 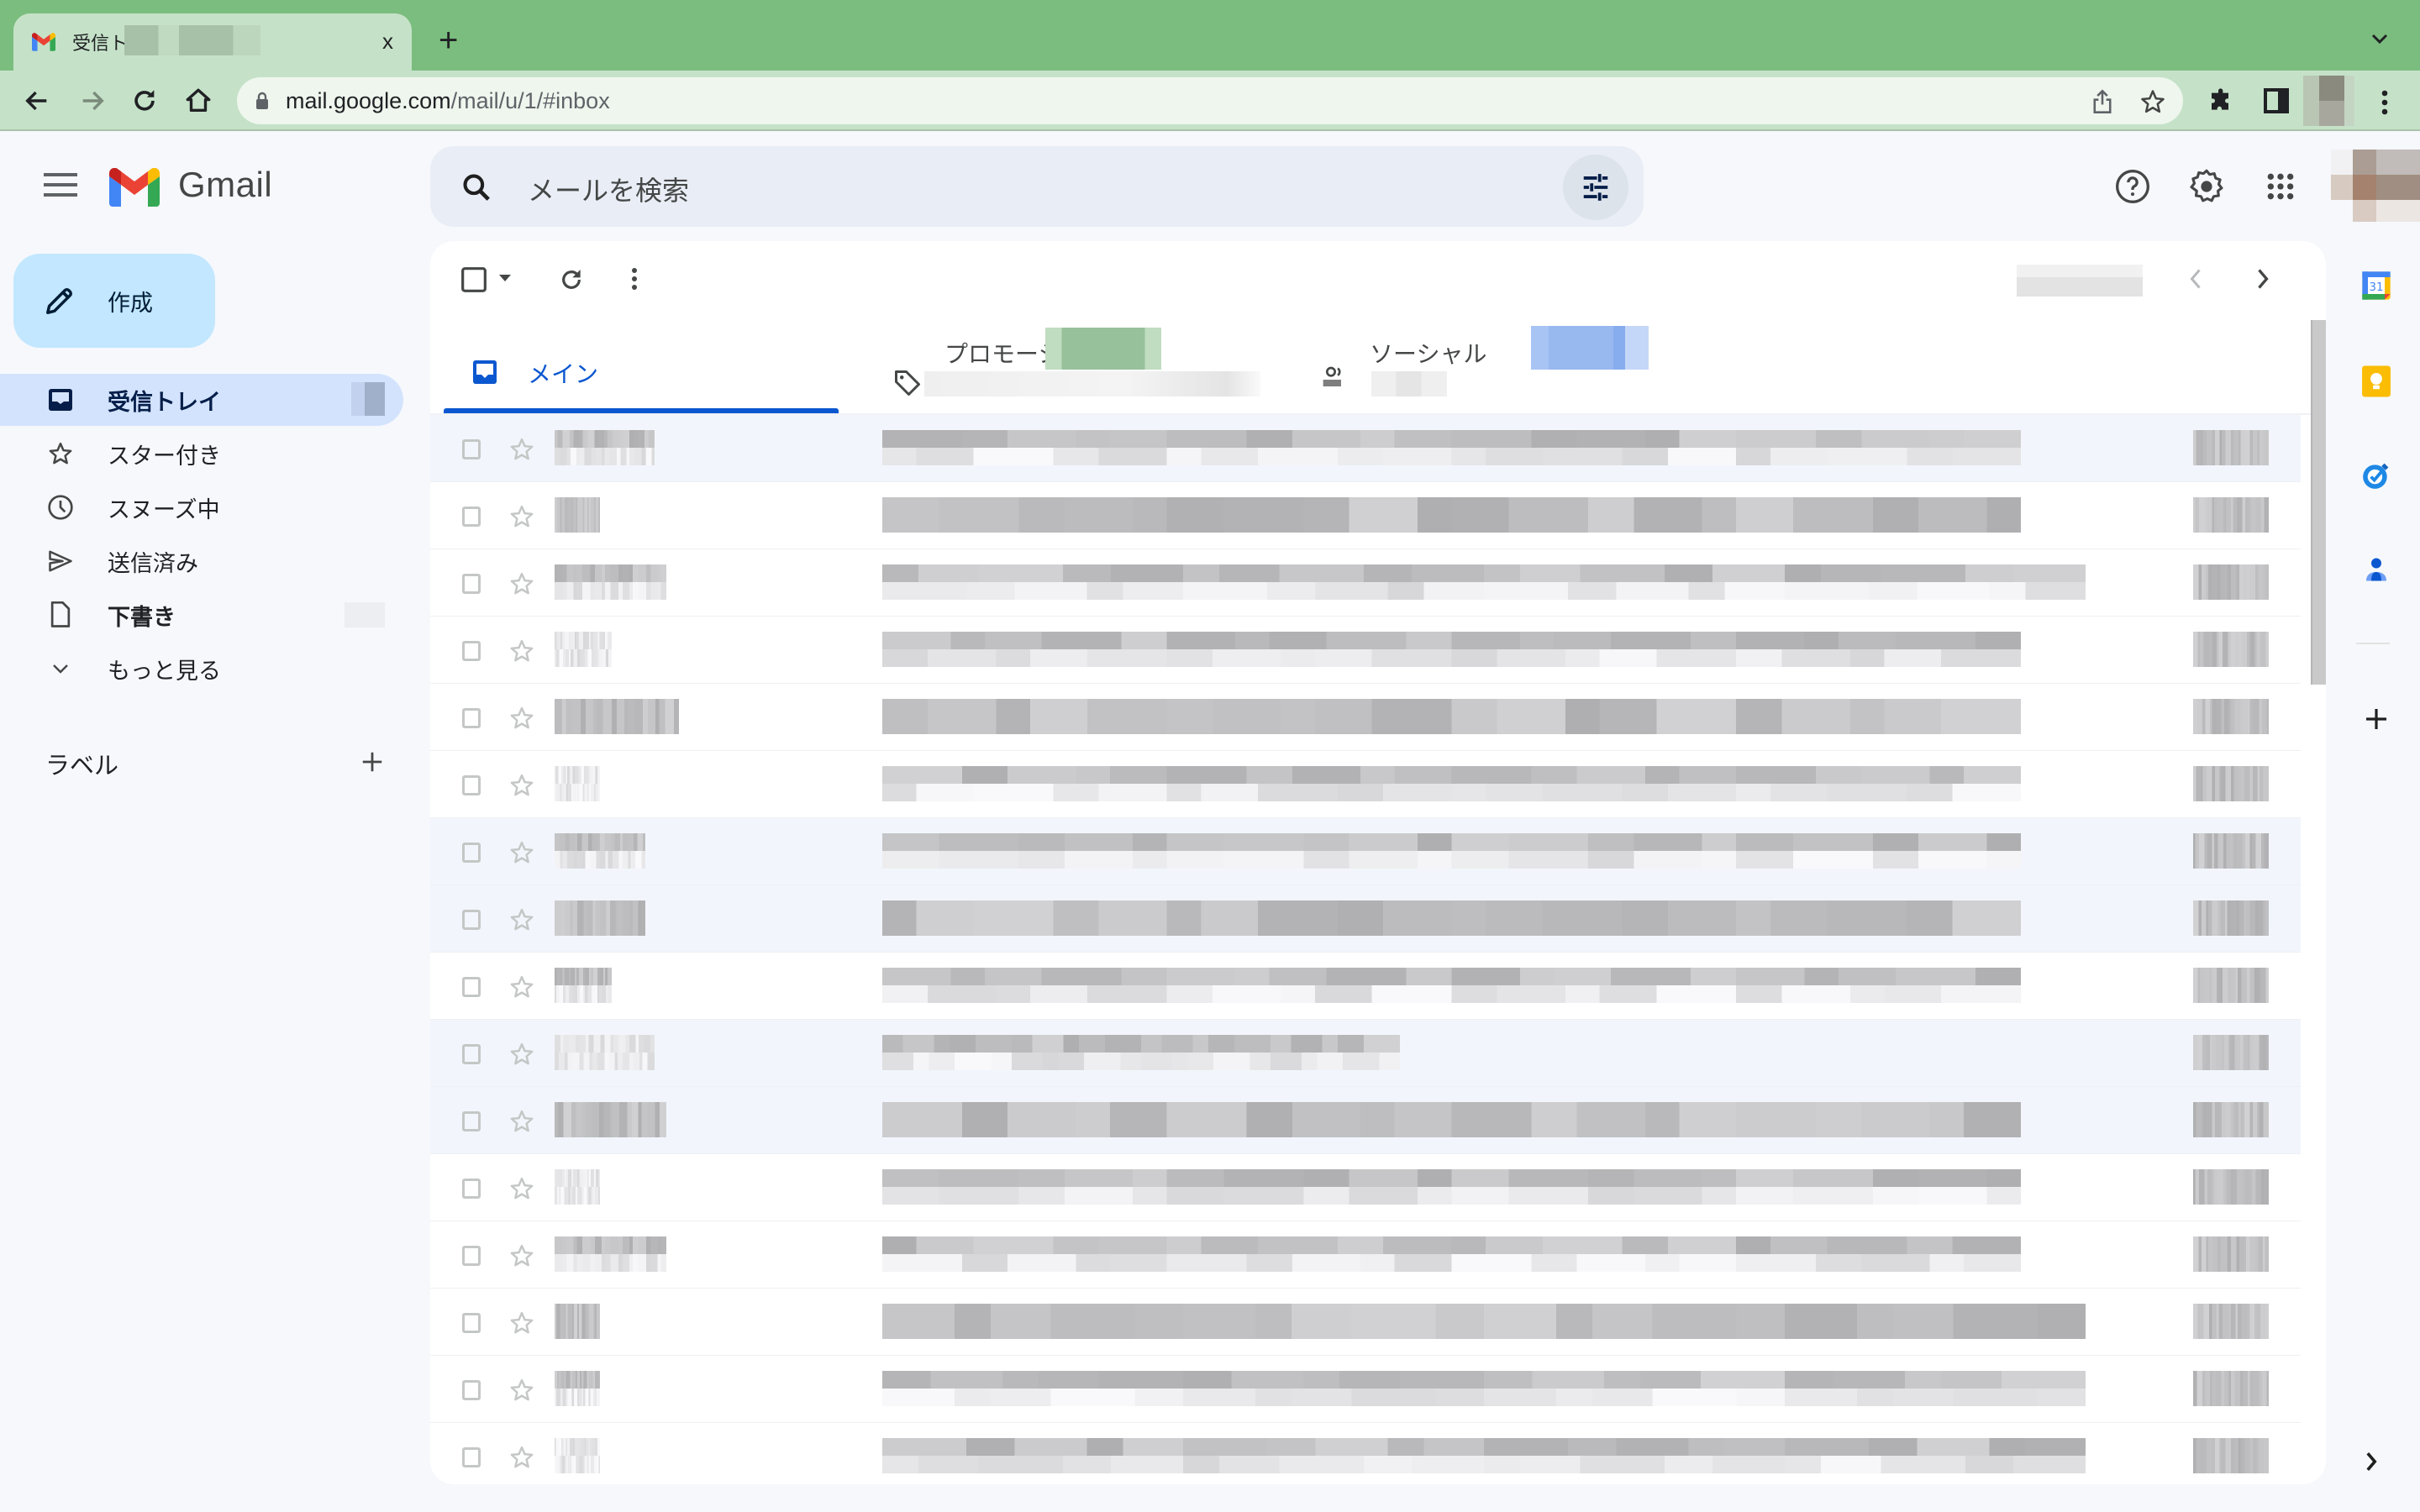 I want to click on get-addons-button, so click(x=2376, y=719).